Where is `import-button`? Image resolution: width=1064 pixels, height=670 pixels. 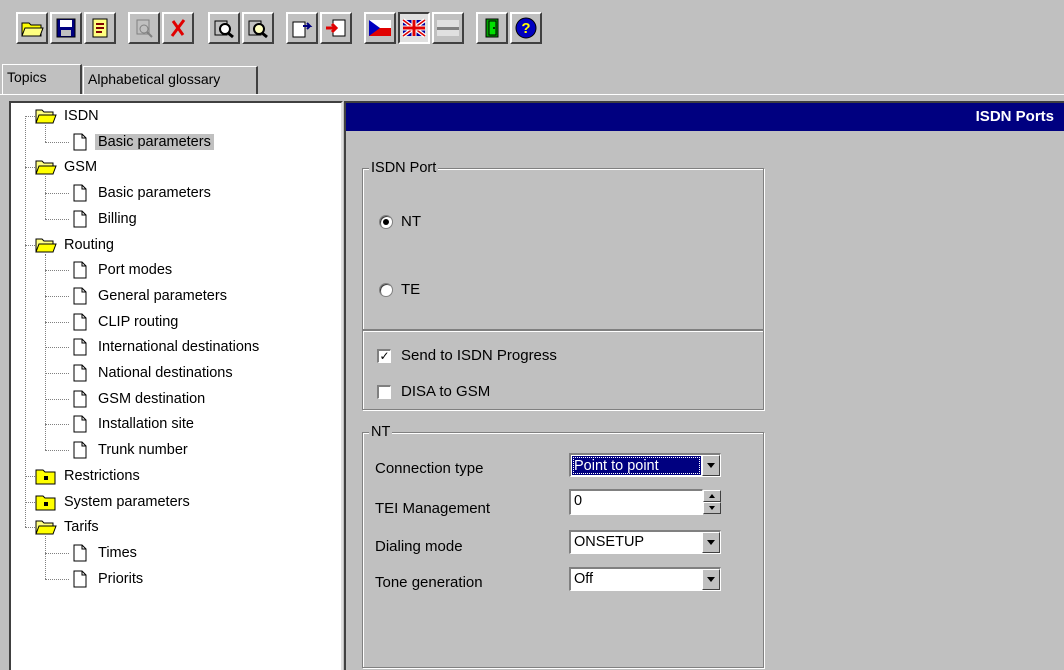 import-button is located at coordinates (336, 28).